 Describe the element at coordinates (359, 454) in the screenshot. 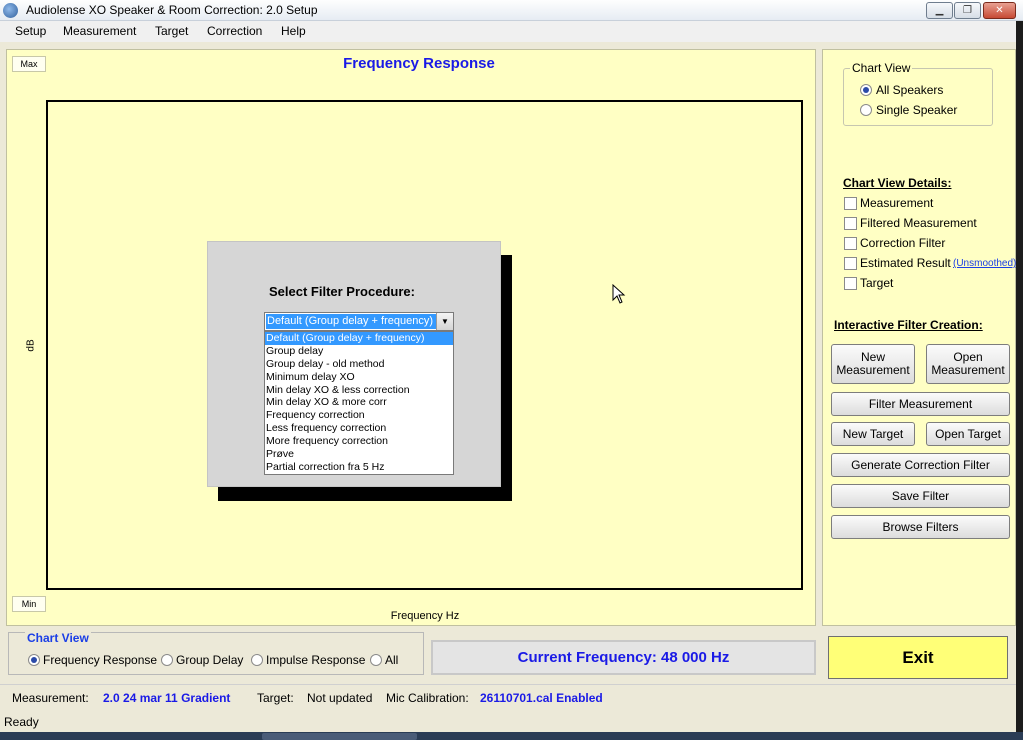

I see `filter-option: Prøve` at that location.